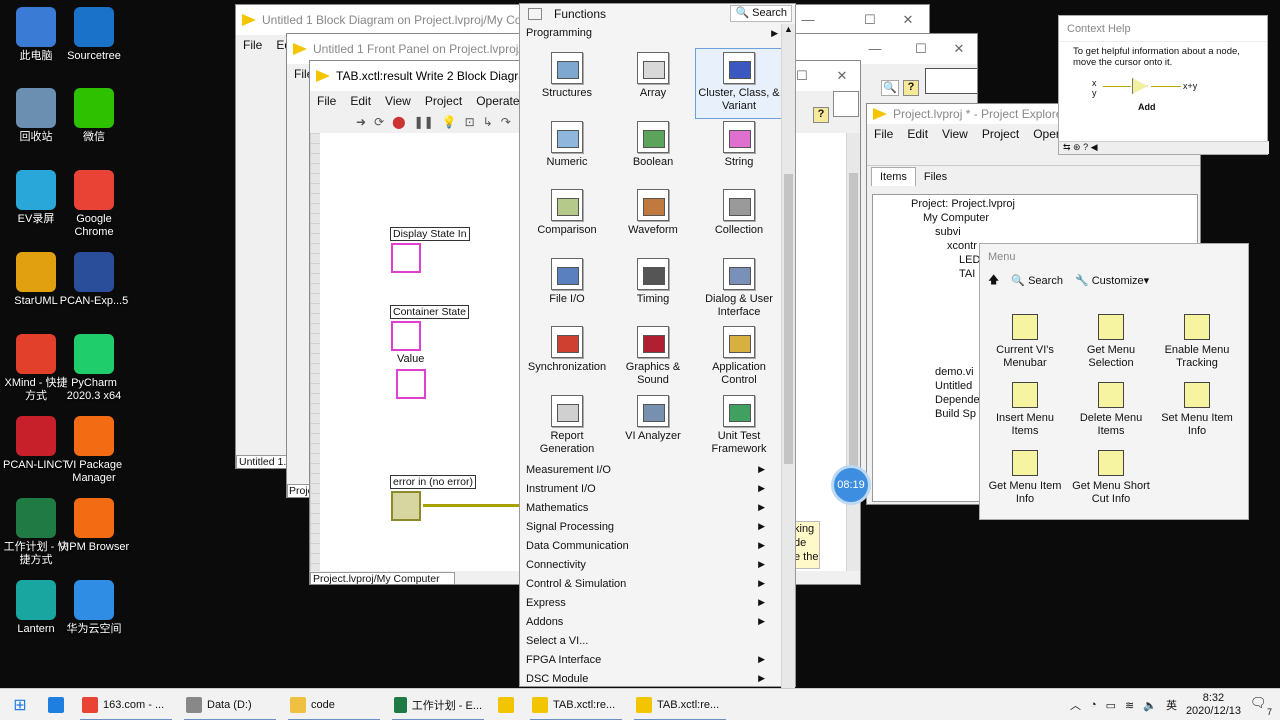 Image resolution: width=1280 pixels, height=720 pixels. What do you see at coordinates (1025, 346) in the screenshot?
I see `menu-function-item: Current VI's Menubar` at bounding box center [1025, 346].